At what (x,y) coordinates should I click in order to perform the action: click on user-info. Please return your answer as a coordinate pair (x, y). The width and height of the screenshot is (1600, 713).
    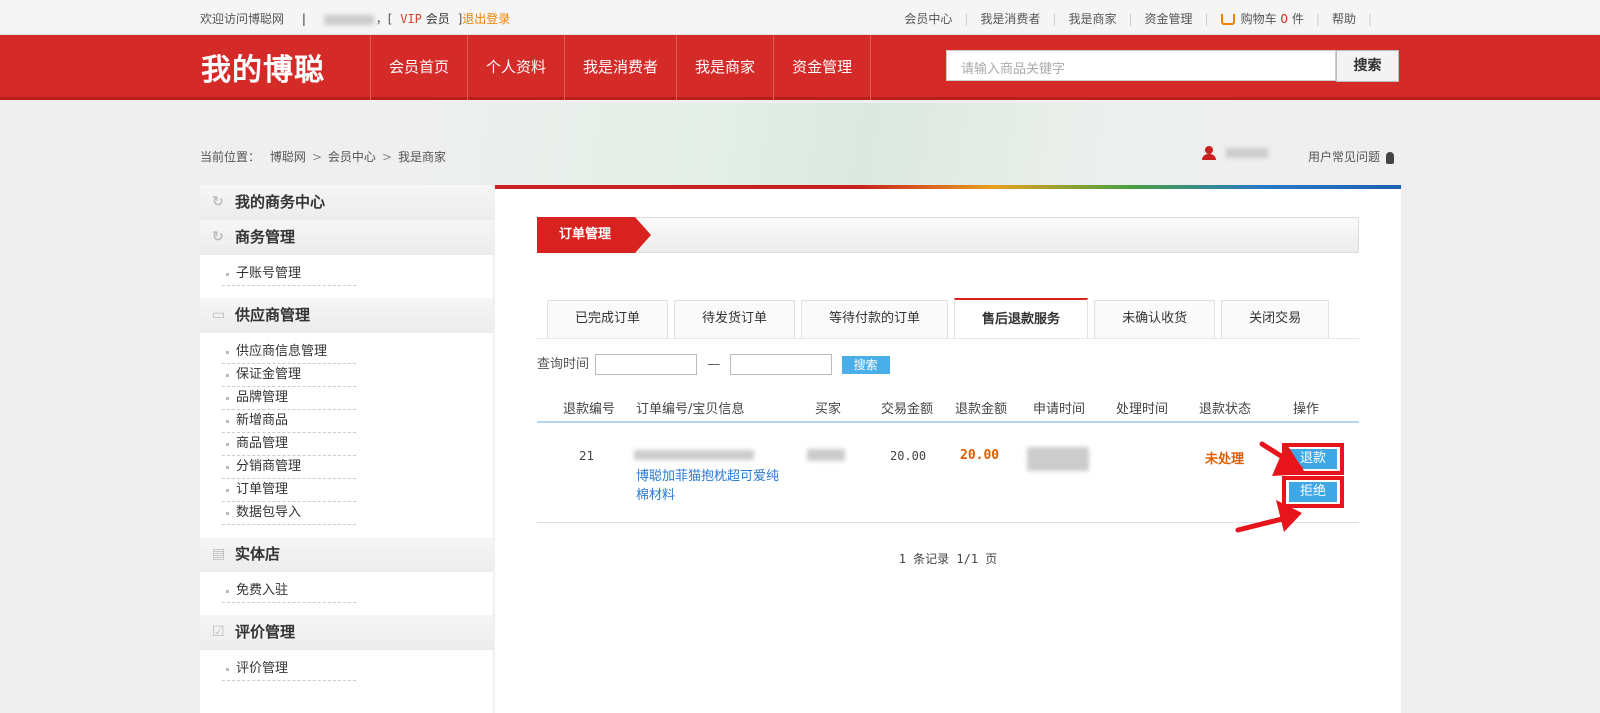
    Looking at the image, I should click on (1235, 152).